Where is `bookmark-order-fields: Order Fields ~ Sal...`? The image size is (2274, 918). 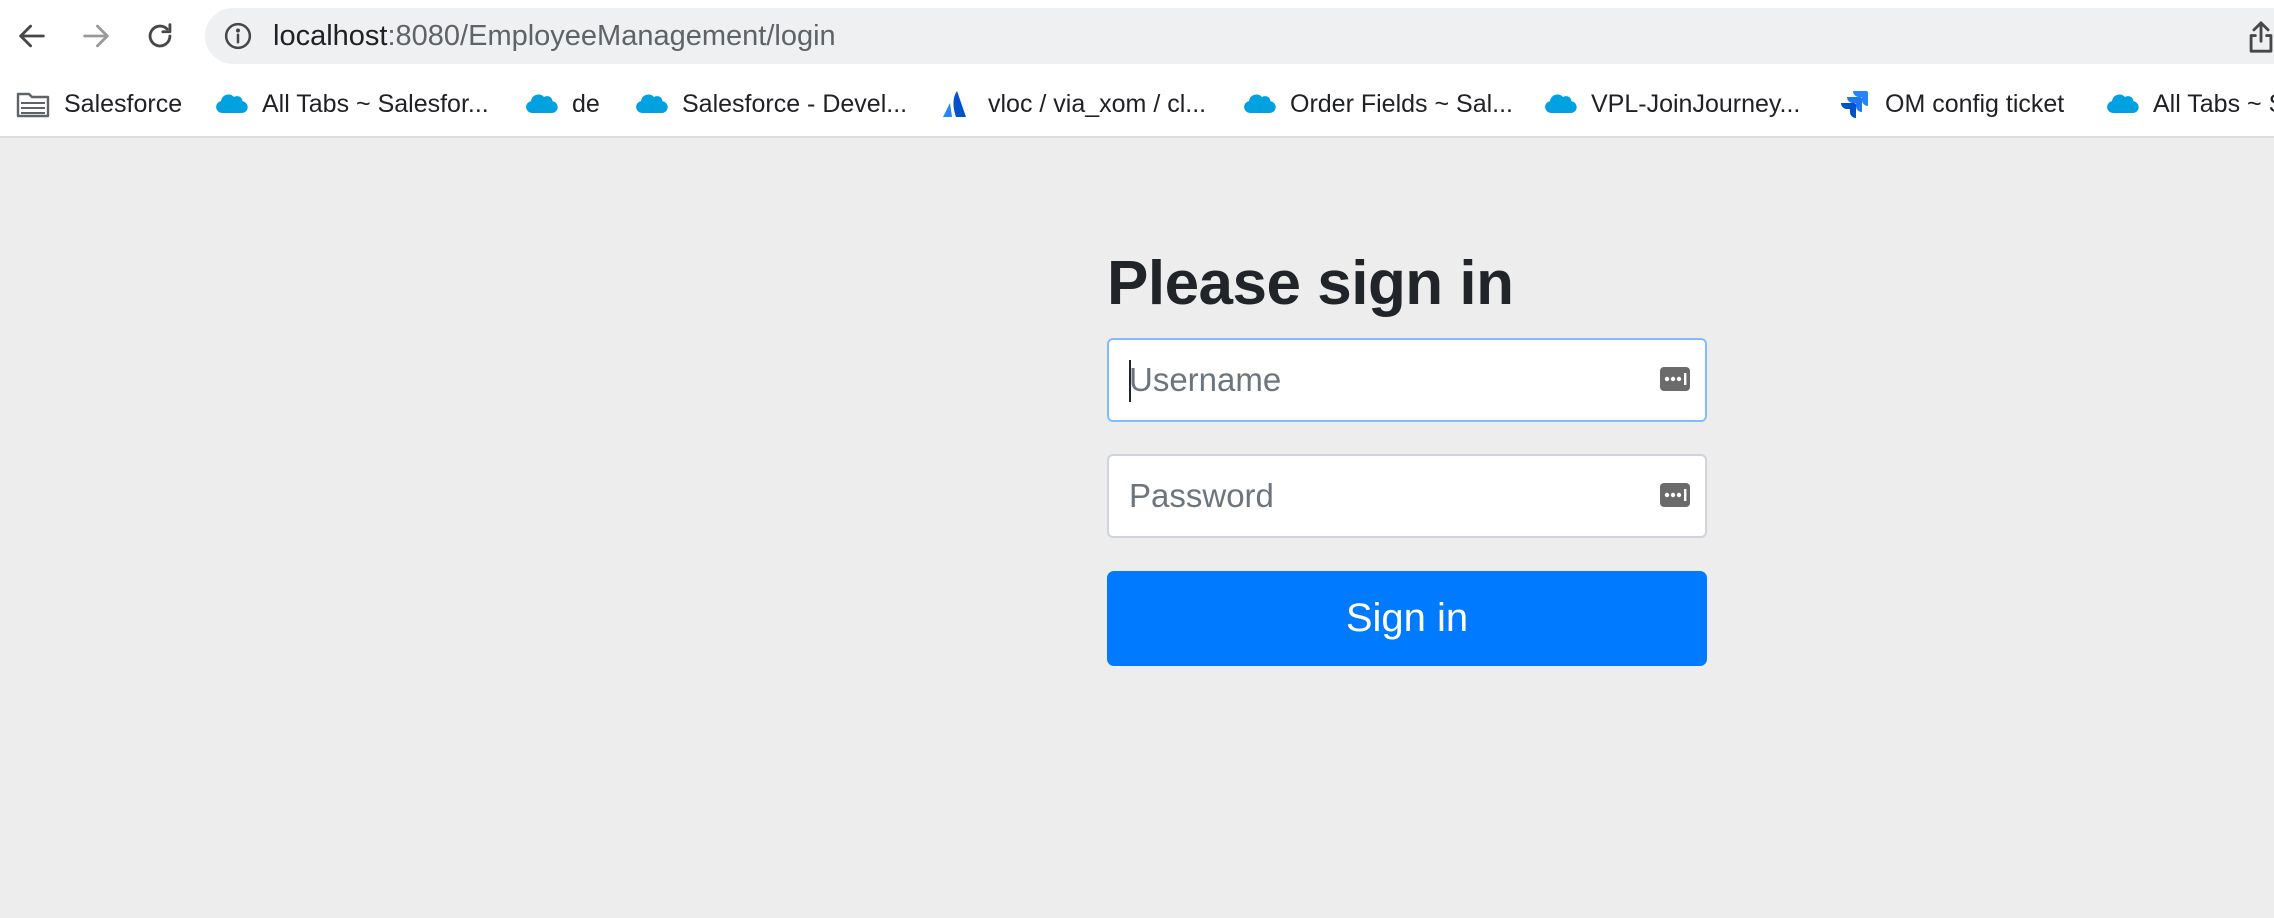
bookmark-order-fields: Order Fields ~ Sal... is located at coordinates (1377, 104).